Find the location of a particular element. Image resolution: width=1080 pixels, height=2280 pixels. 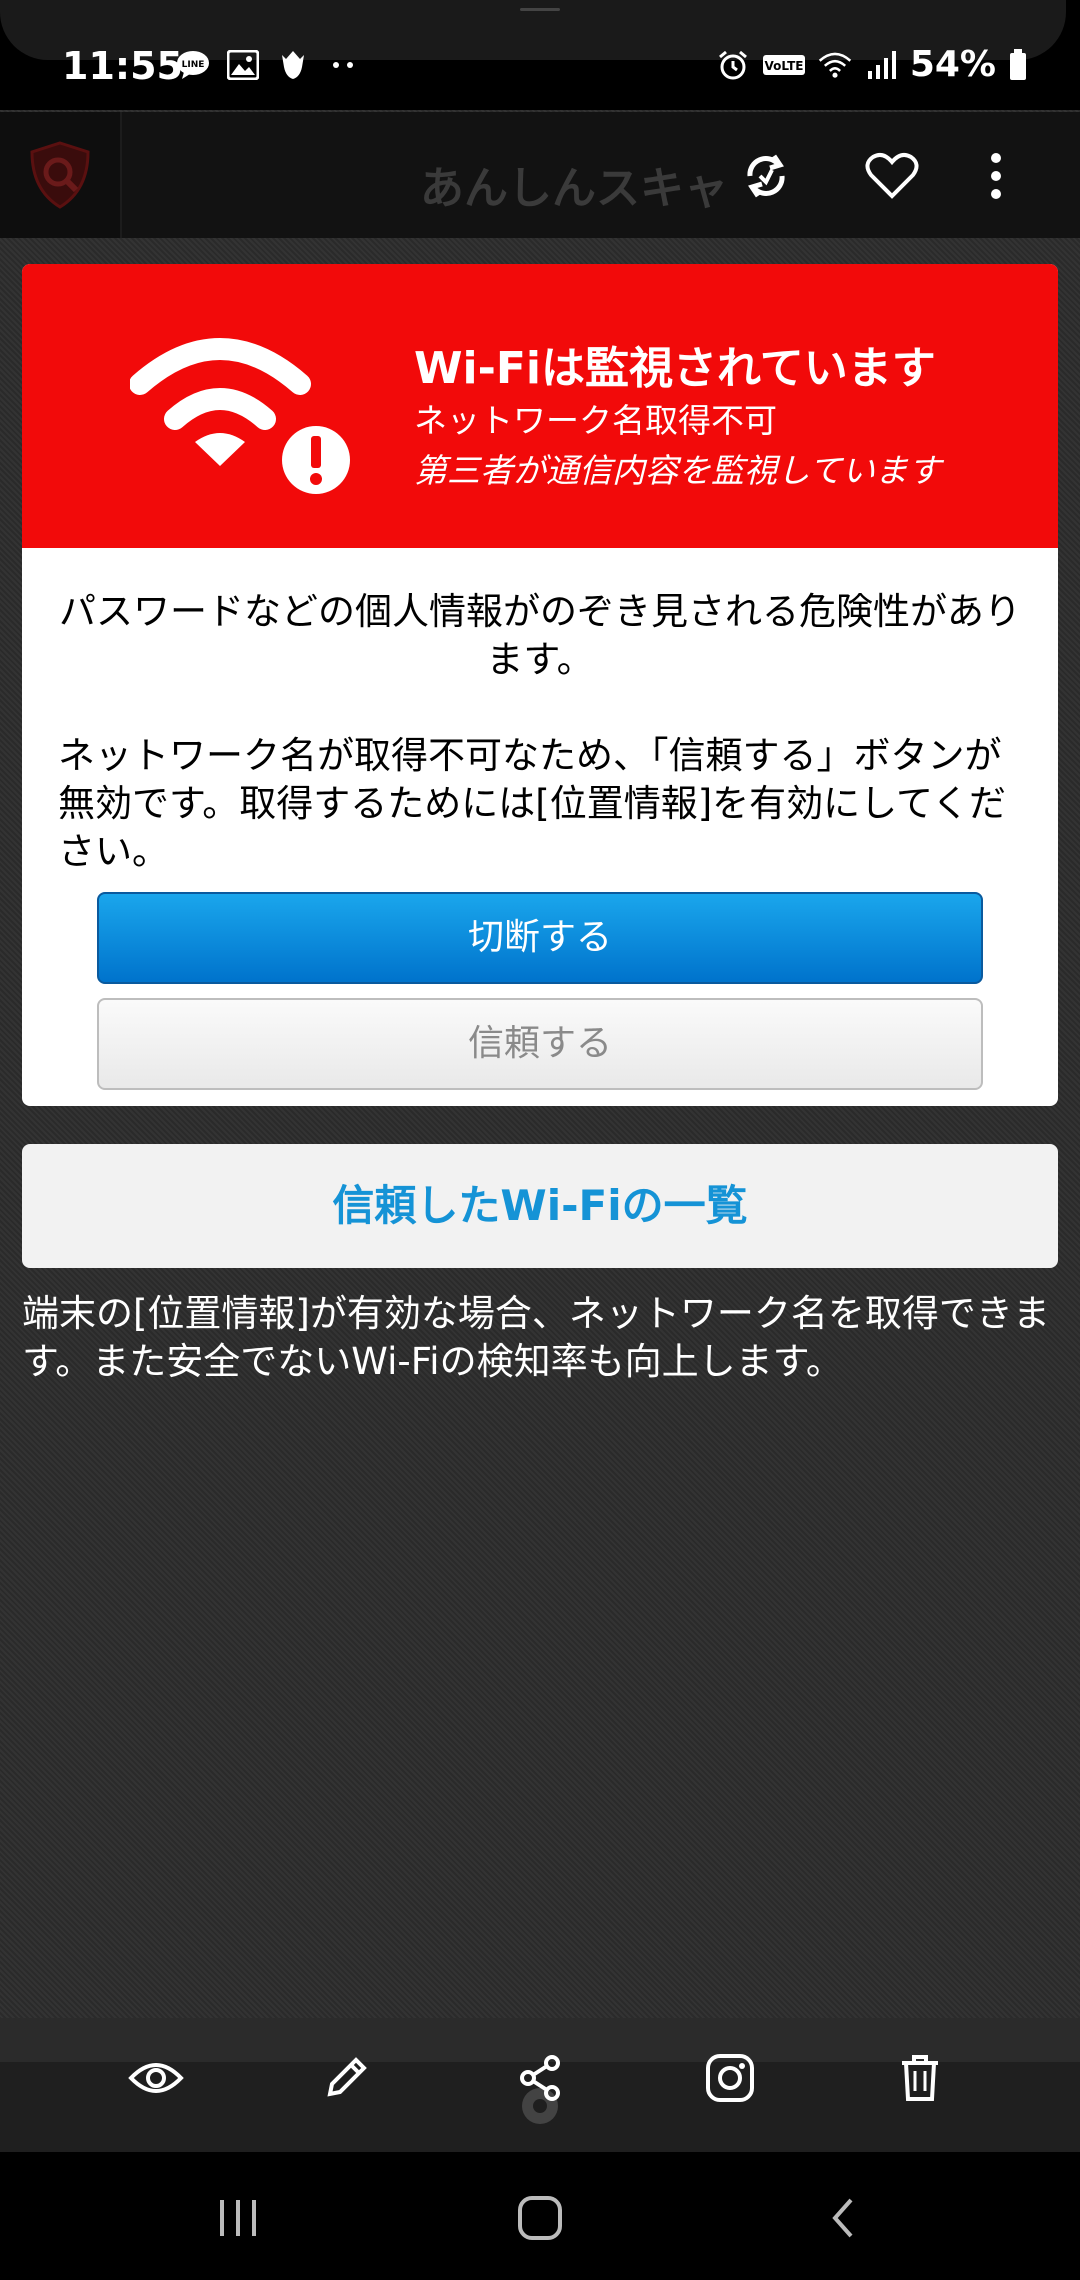

app-bar: あんしんスキャ is located at coordinates (540, 175).